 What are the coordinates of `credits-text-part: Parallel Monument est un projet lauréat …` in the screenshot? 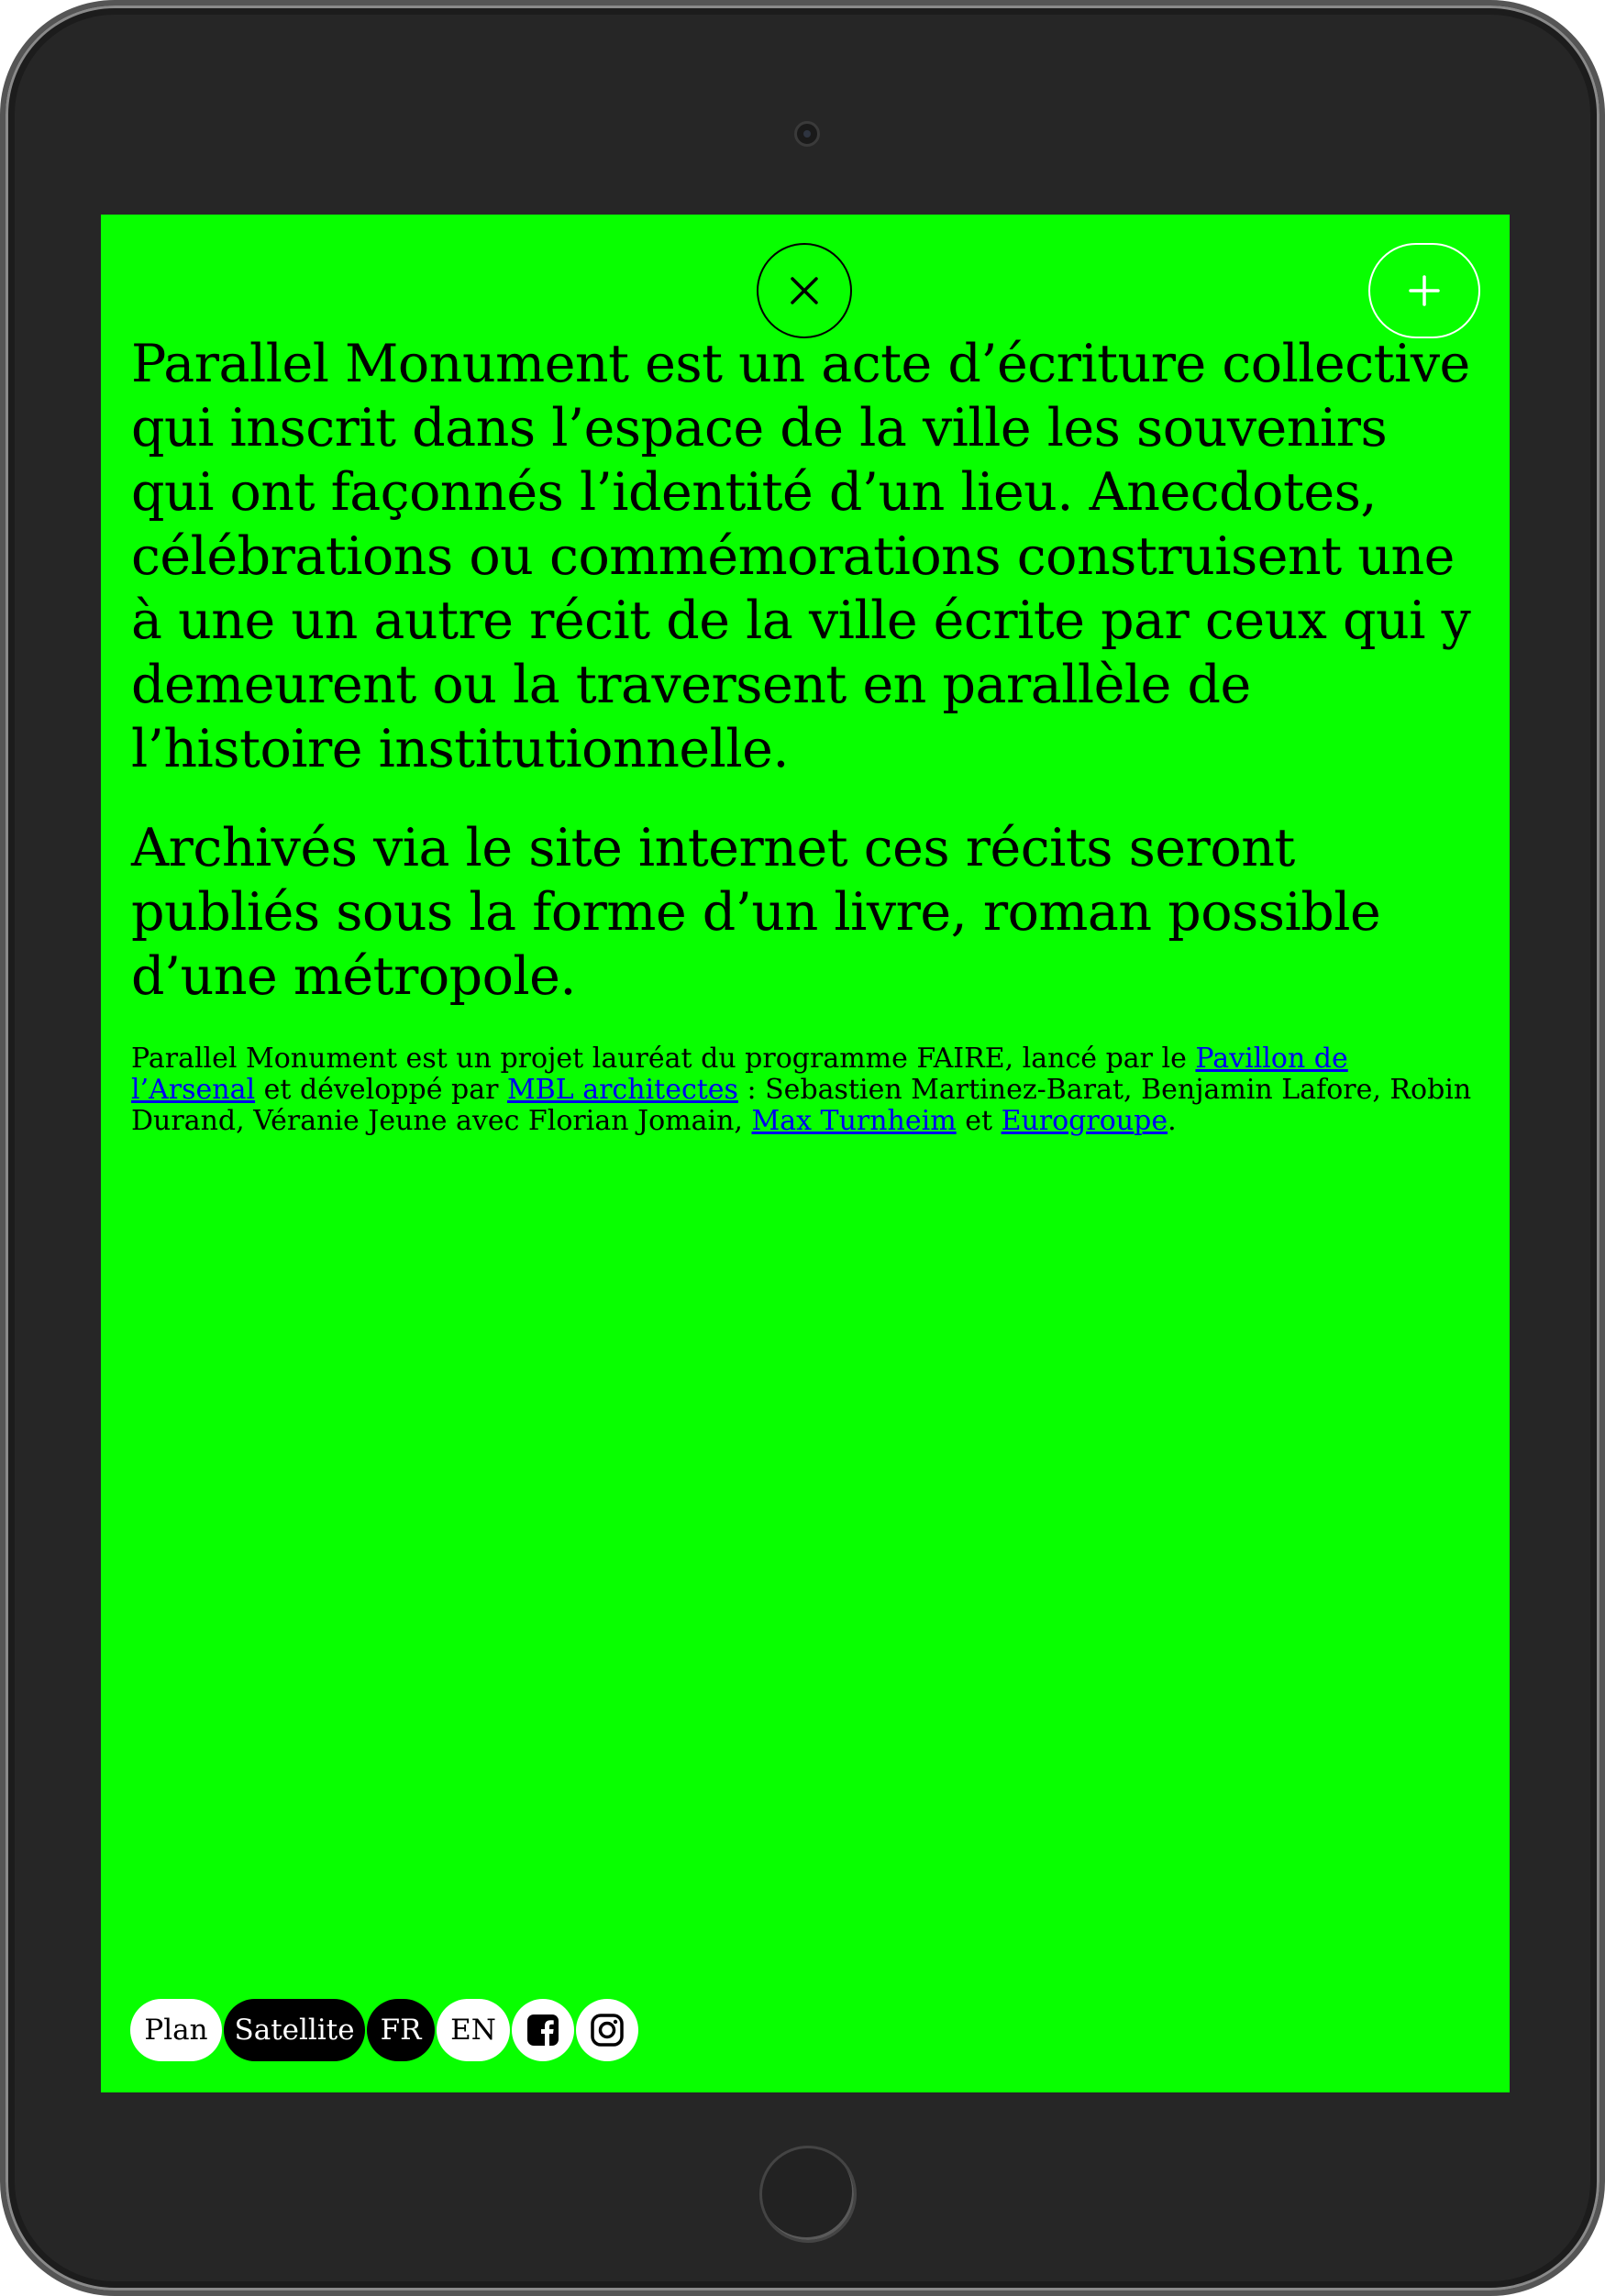 It's located at (663, 1059).